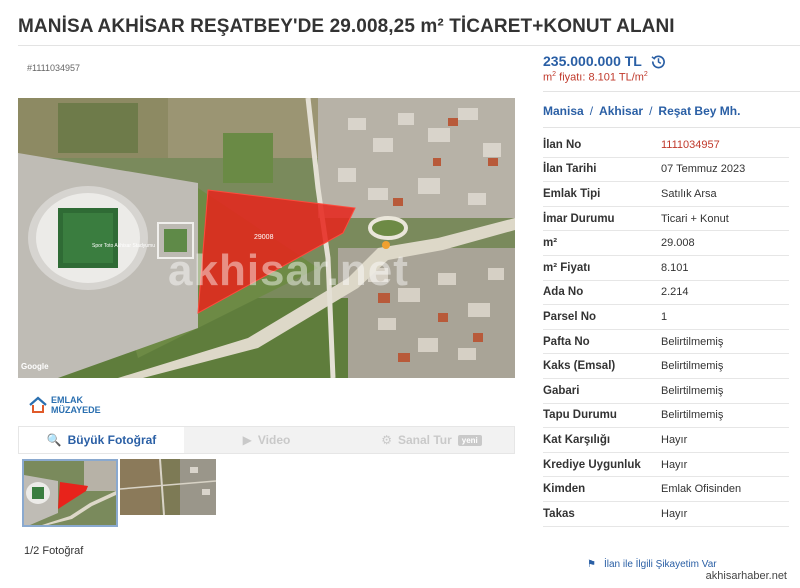  Describe the element at coordinates (559, 513) in the screenshot. I see `detail-label: Takas` at that location.